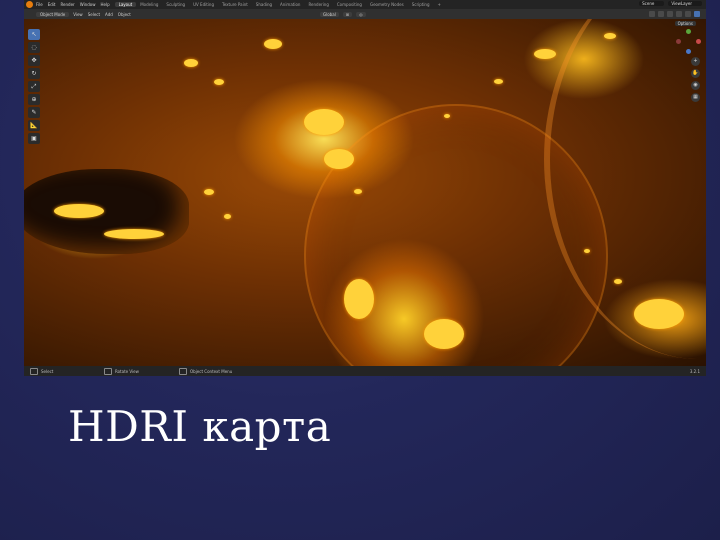  I want to click on proportional-edit-icon: ◎, so click(361, 14).